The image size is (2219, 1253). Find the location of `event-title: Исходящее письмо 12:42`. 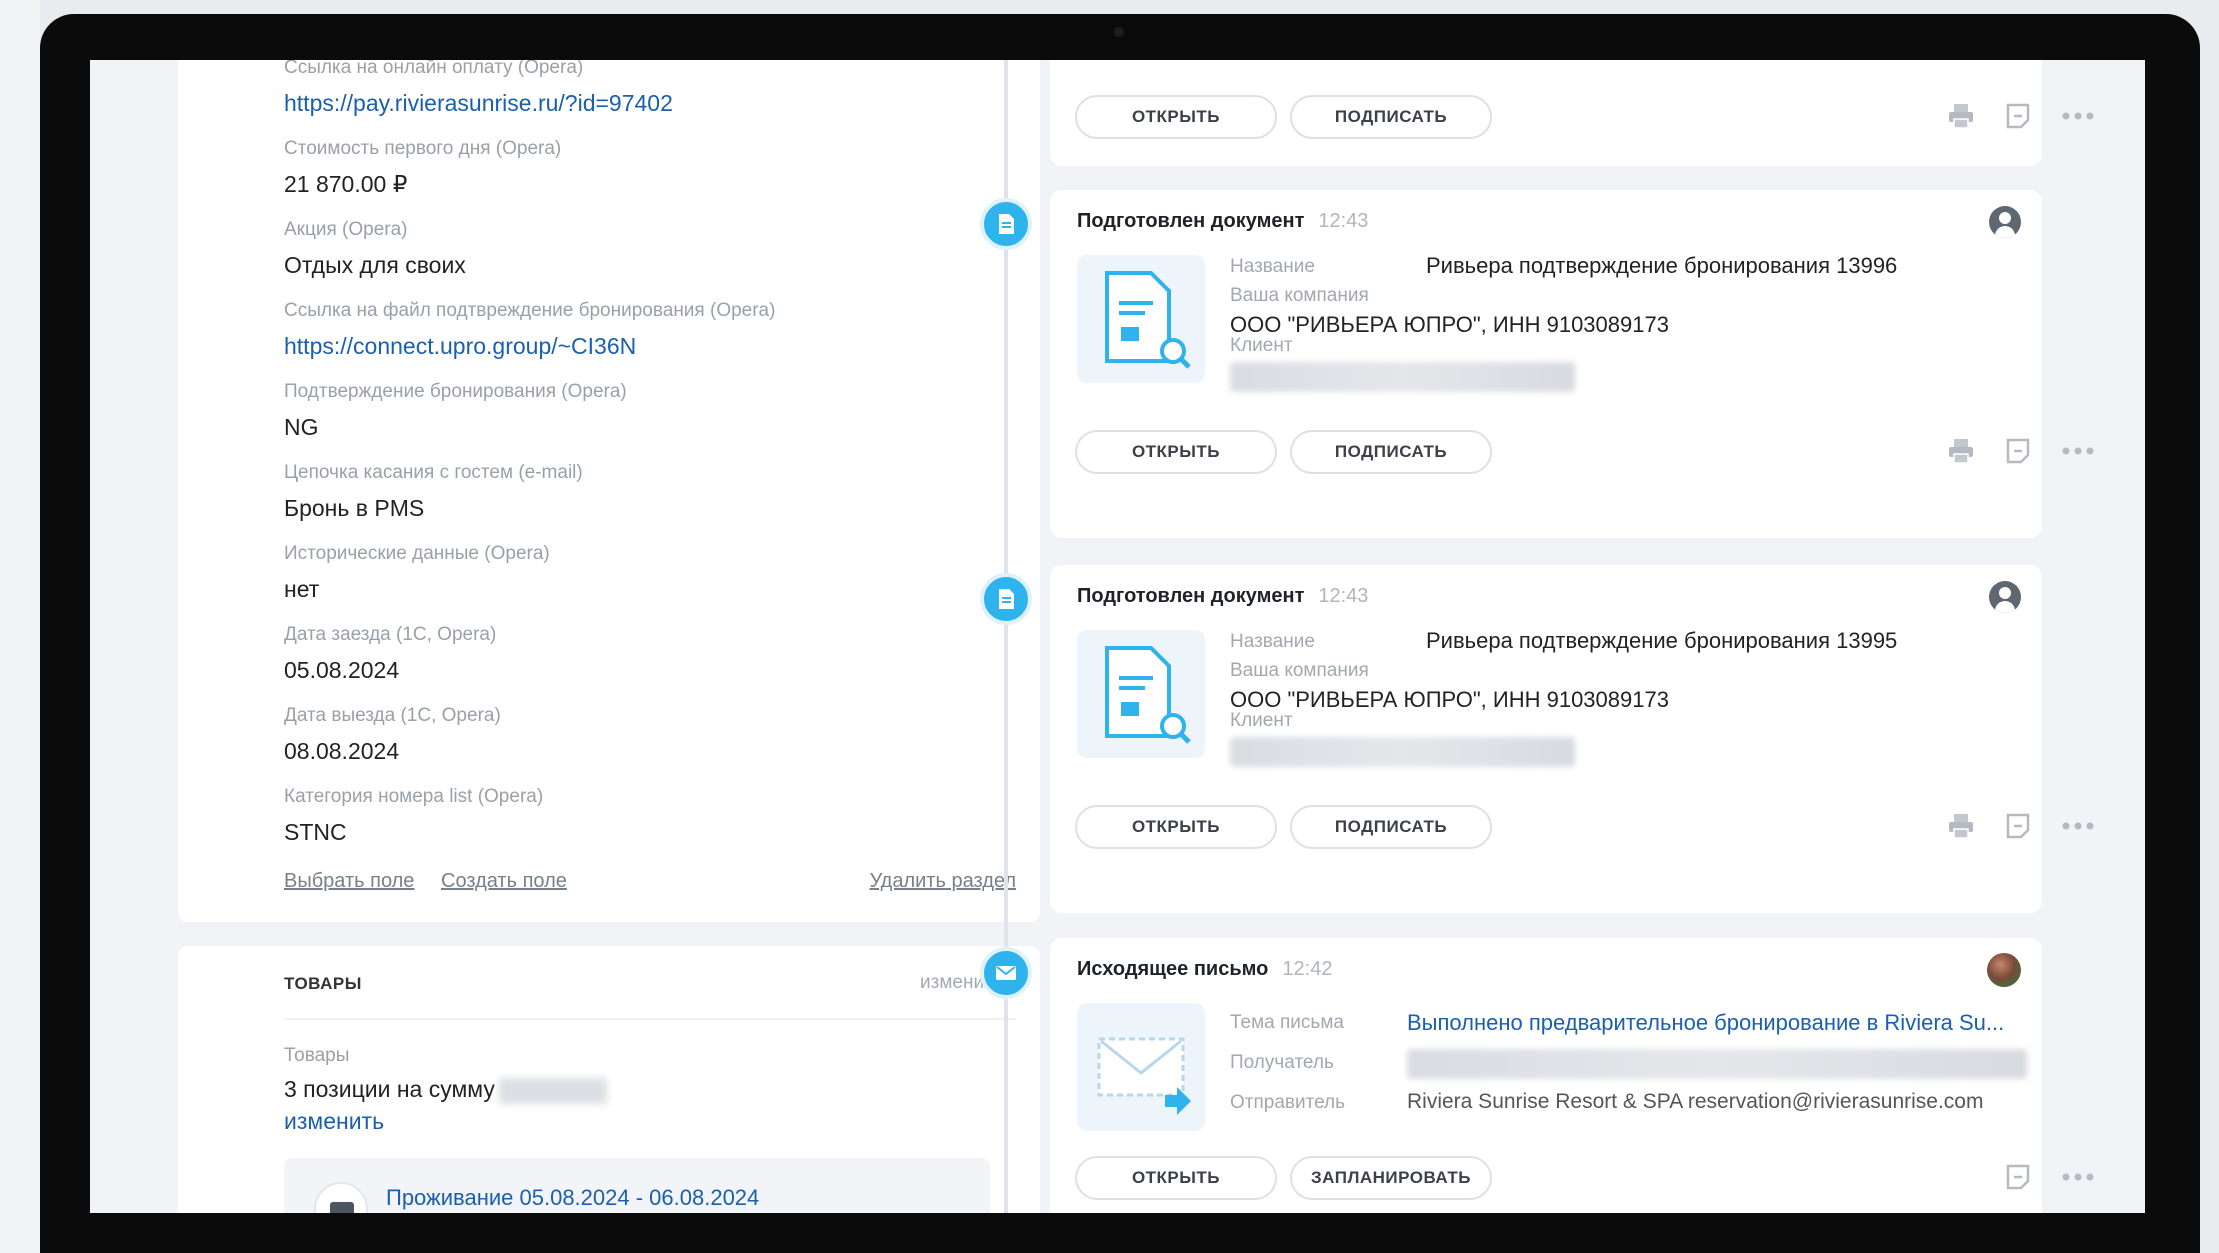

event-title: Исходящее письмо 12:42 is located at coordinates (1204, 969).